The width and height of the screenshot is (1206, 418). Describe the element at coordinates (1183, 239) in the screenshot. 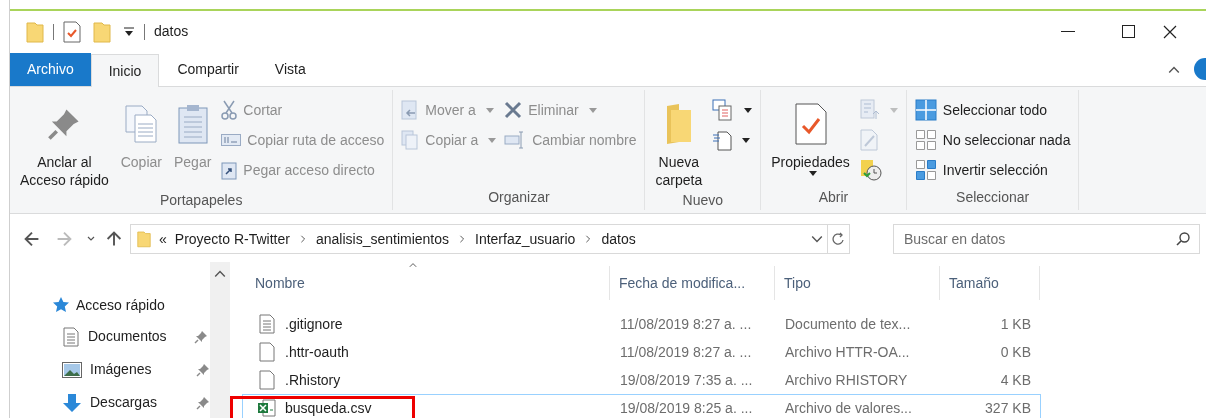

I see `search-icon` at that location.